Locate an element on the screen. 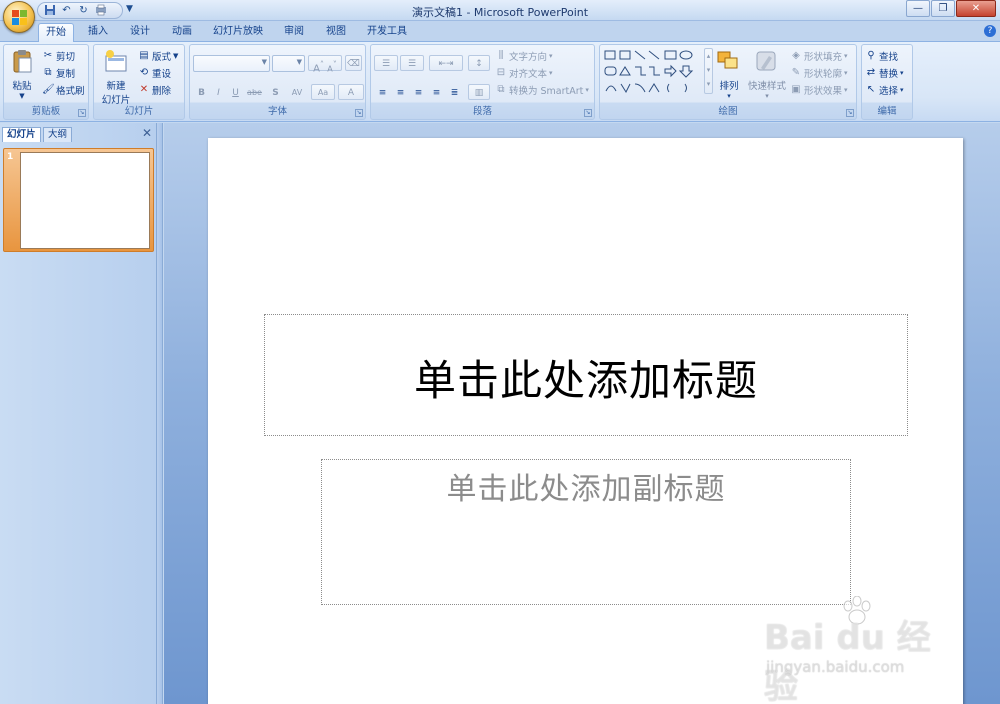 The height and width of the screenshot is (704, 1000). select-button: ↖ 选择 ▾ is located at coordinates (884, 89).